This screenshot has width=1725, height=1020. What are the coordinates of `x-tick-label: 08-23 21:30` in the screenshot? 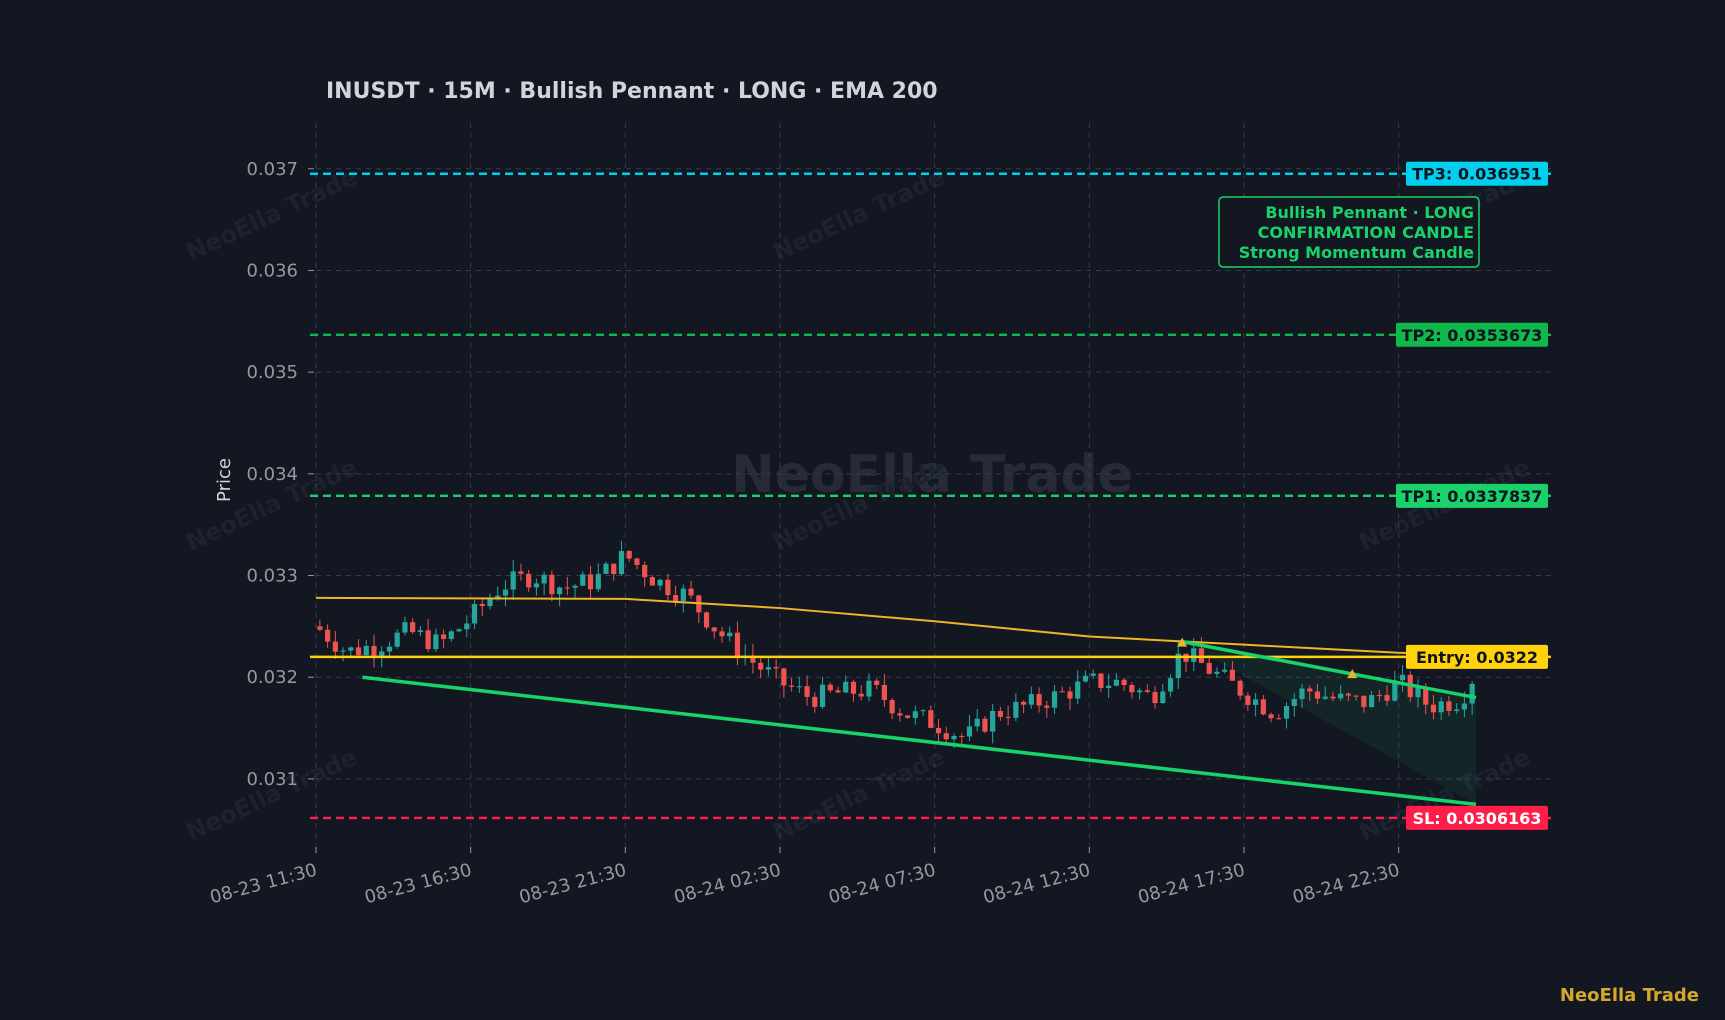 It's located at (573, 884).